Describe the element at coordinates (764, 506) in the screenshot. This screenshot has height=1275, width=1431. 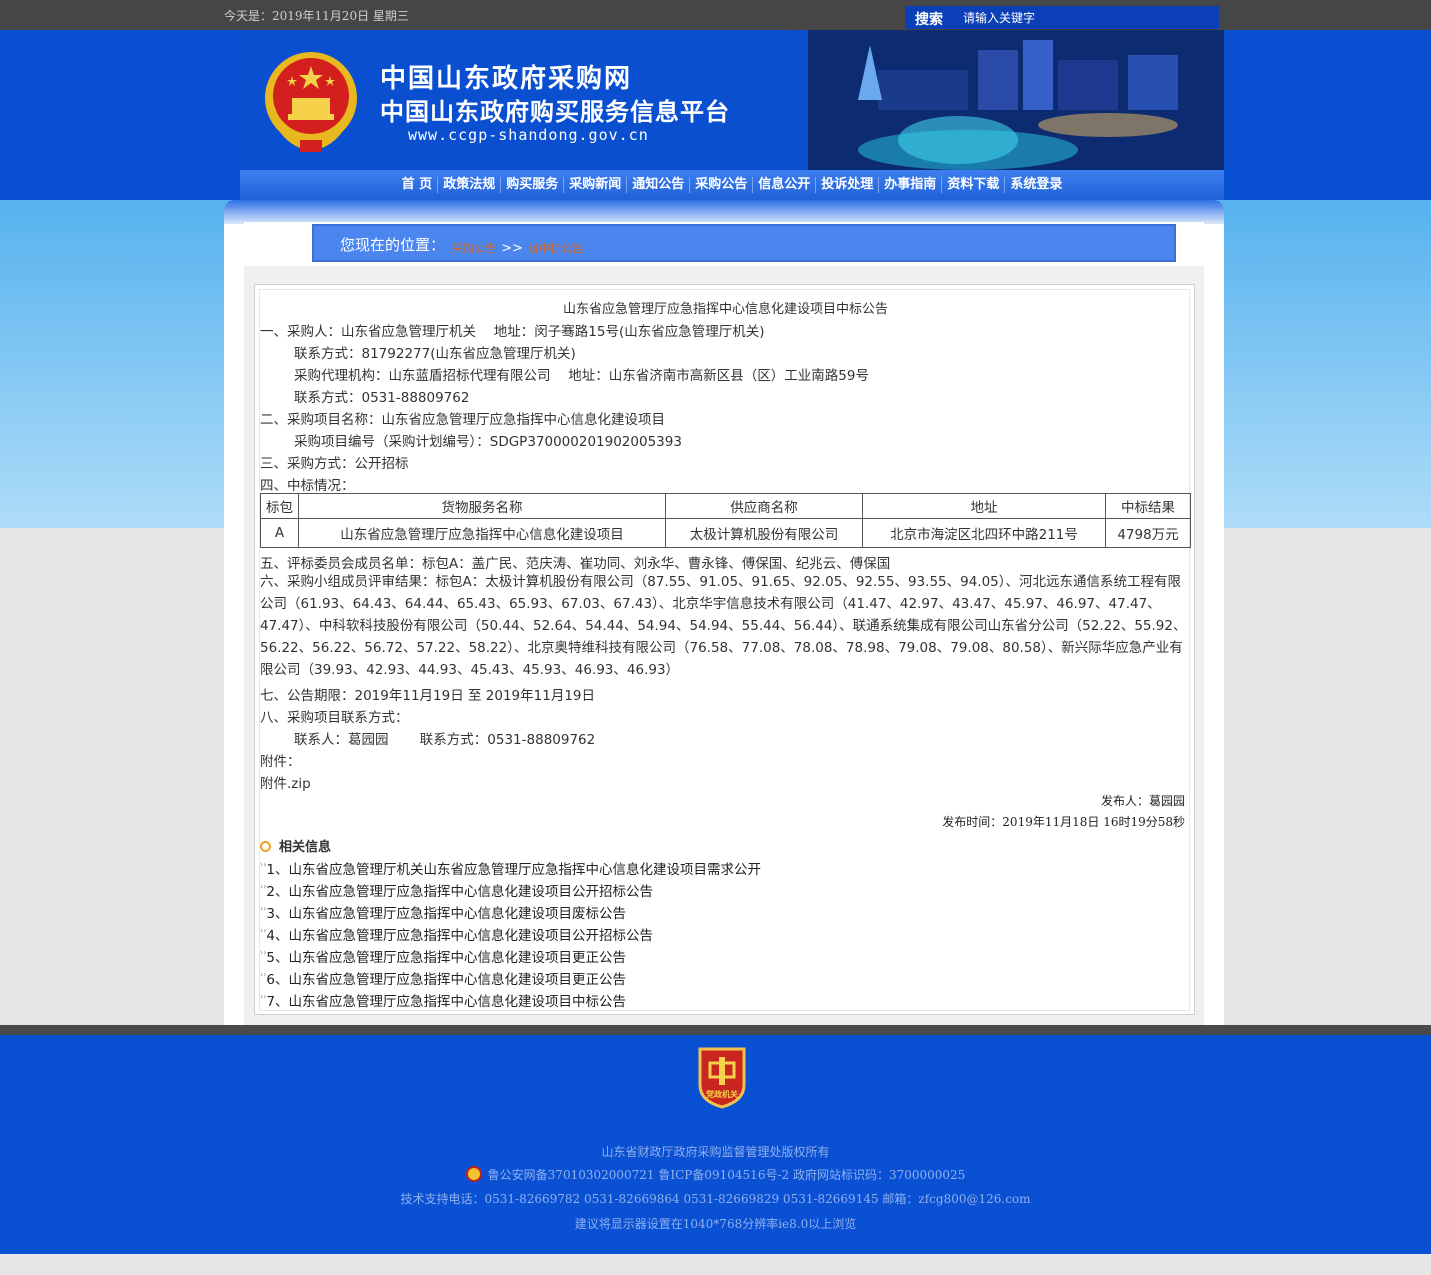
I see `th-supplier: 供应商名称` at that location.